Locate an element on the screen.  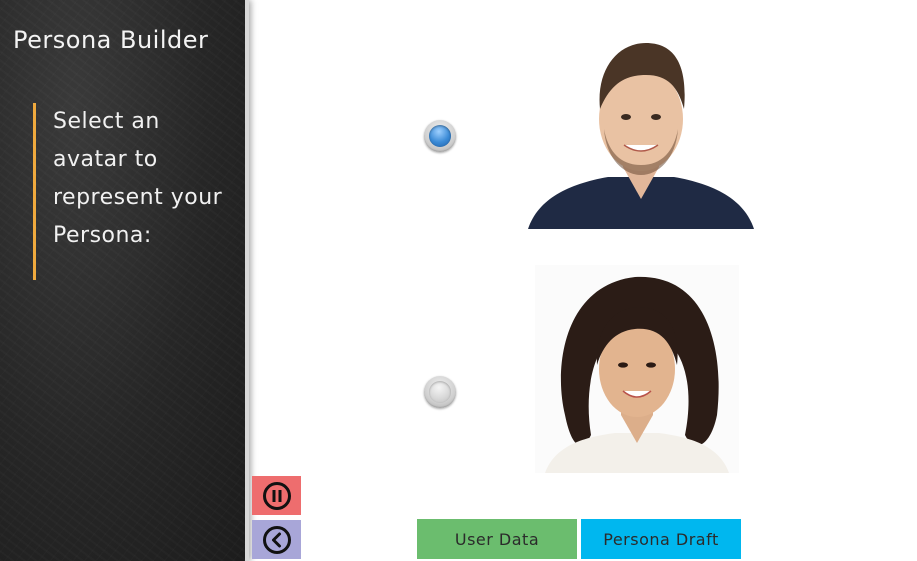
radio-dot is located at coordinates (440, 392).